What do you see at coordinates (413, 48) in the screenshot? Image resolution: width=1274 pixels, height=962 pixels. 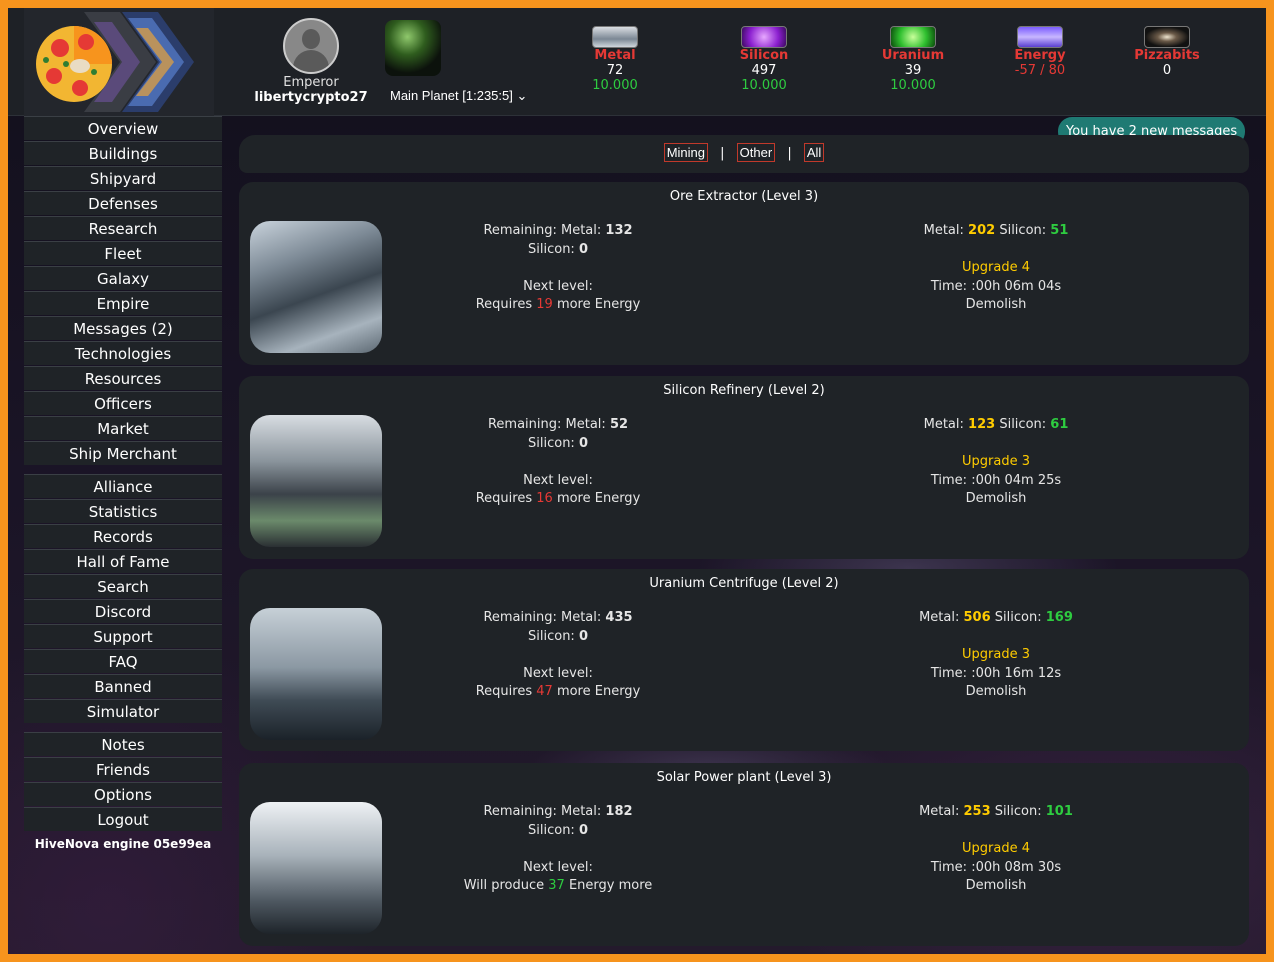 I see `planet-image` at bounding box center [413, 48].